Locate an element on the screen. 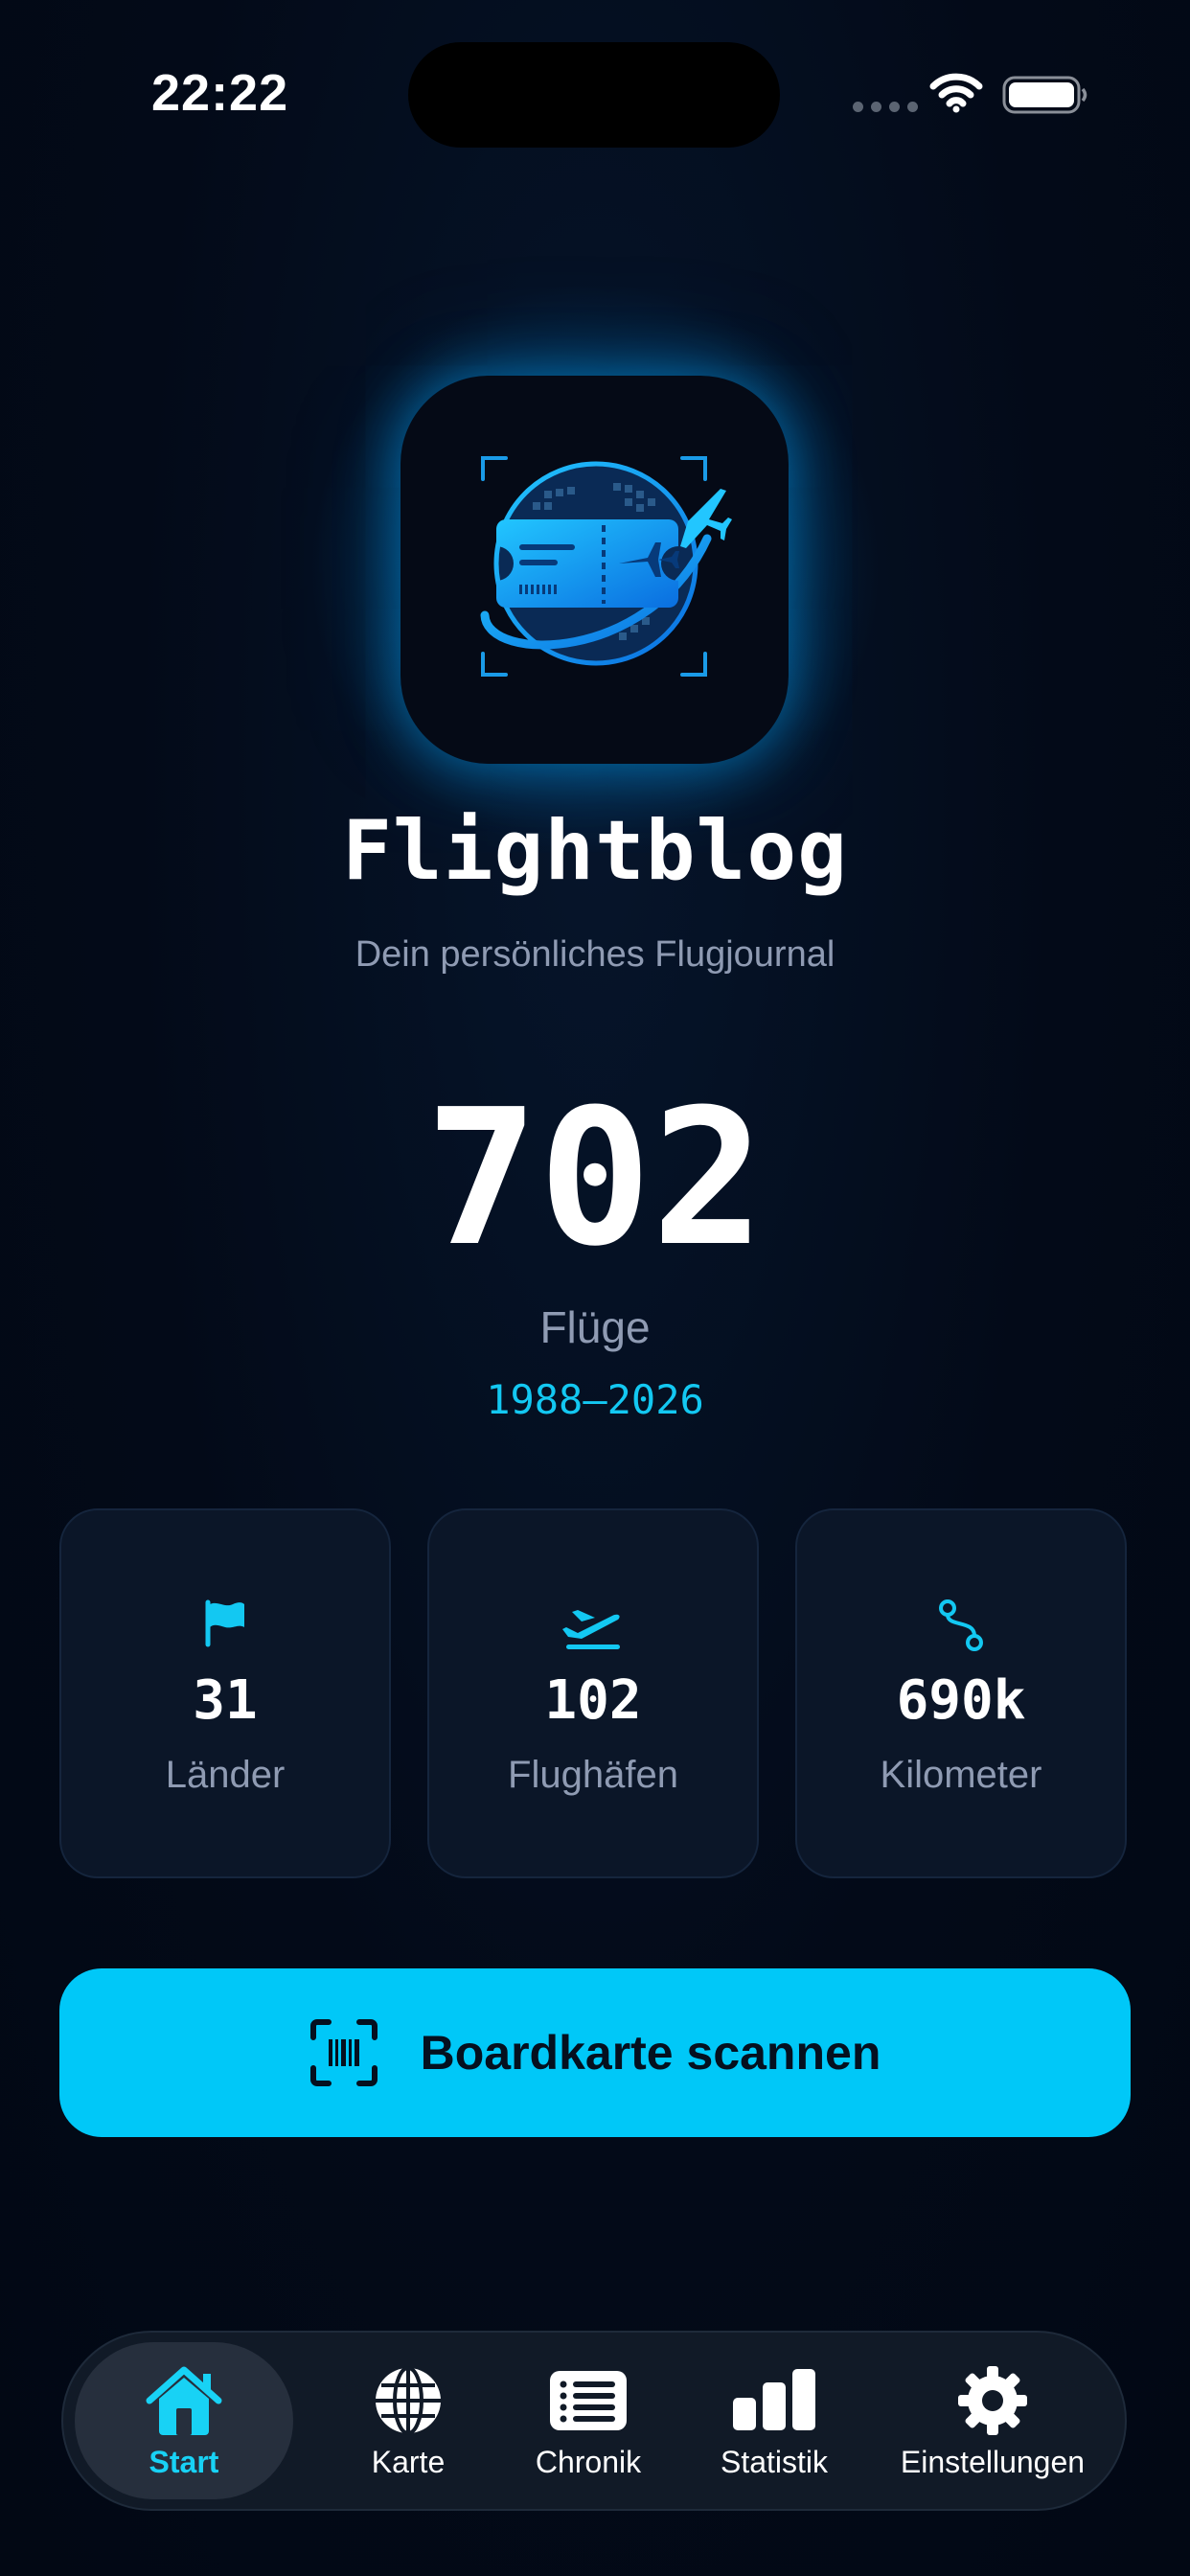 This screenshot has height=2576, width=1190. tab-label: Chronik is located at coordinates (589, 2461).